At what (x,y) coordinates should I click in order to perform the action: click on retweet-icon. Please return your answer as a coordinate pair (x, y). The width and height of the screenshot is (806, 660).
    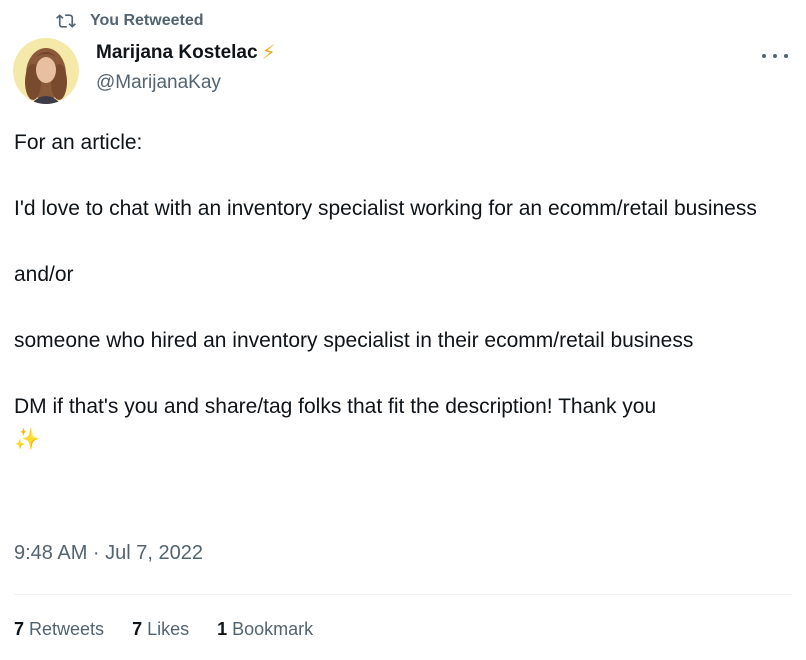
    Looking at the image, I should click on (66, 21).